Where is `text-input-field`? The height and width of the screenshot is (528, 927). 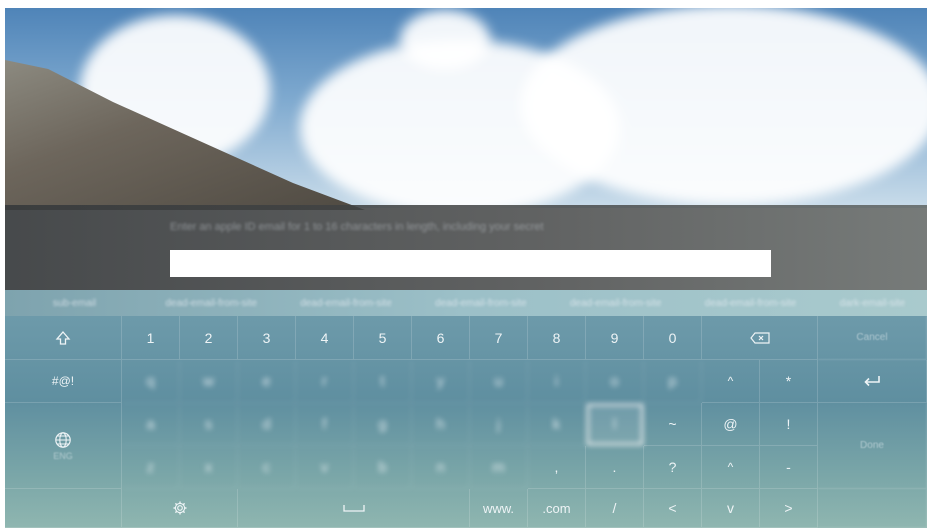
text-input-field is located at coordinates (470, 263).